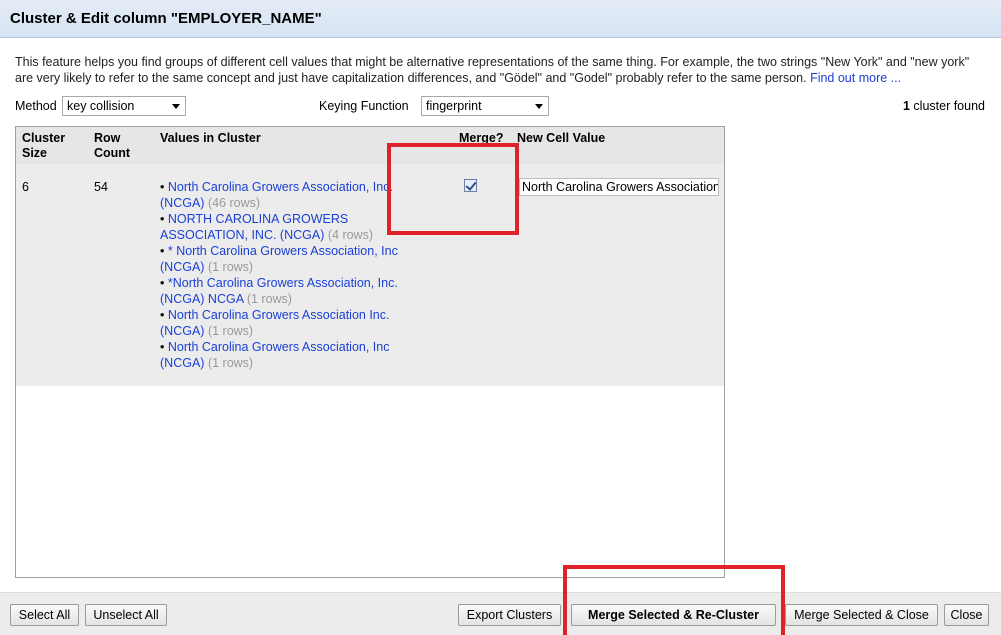  What do you see at coordinates (350, 235) in the screenshot?
I see `cluster-value-count: (4 rows)` at bounding box center [350, 235].